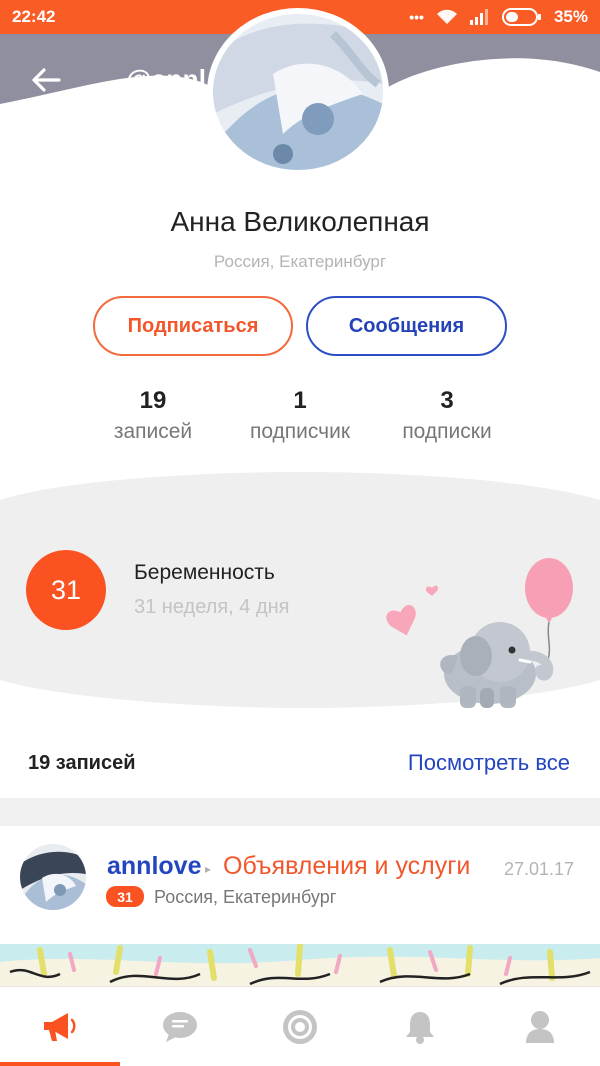 The image size is (600, 1066). What do you see at coordinates (479, 633) in the screenshot?
I see `elephant-balloon-illustration` at bounding box center [479, 633].